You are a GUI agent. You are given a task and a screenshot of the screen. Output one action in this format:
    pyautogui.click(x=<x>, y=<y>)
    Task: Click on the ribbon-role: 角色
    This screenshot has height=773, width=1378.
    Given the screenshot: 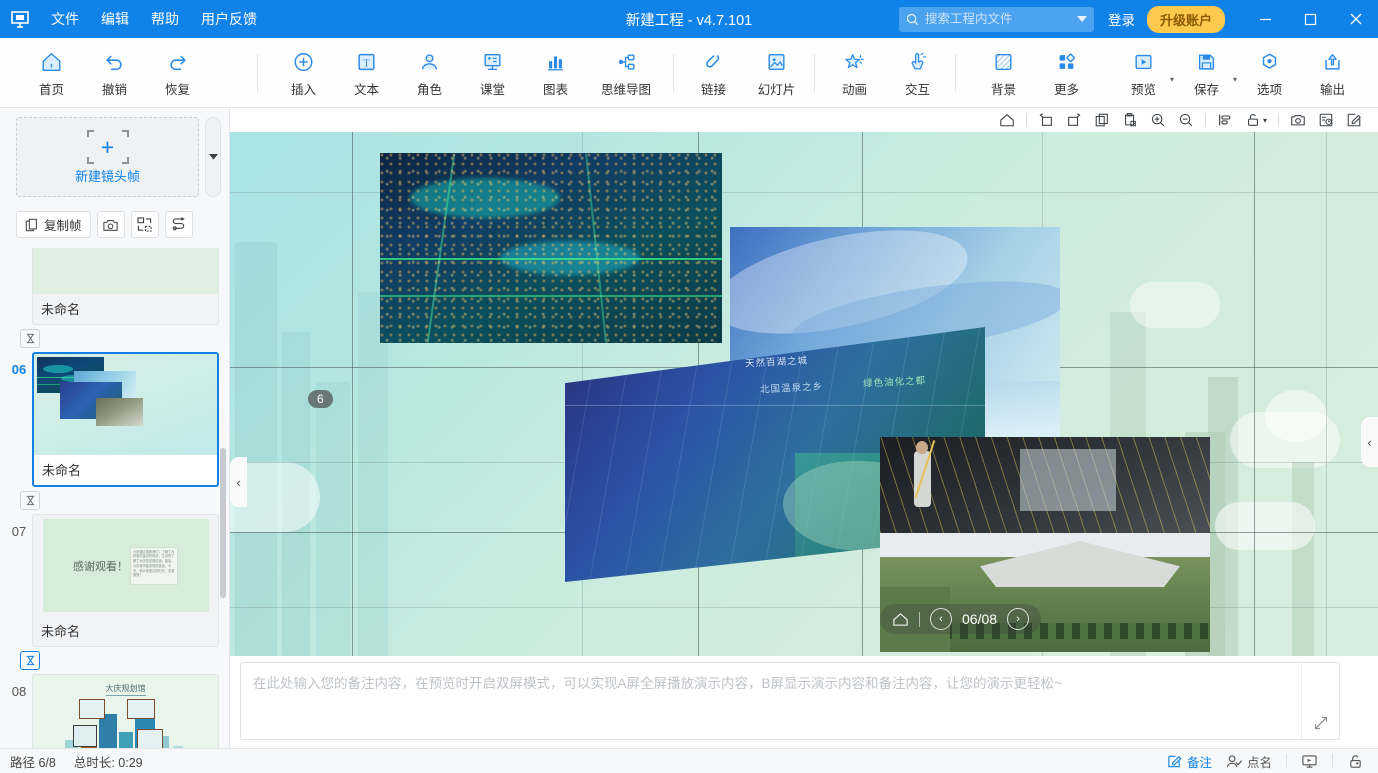 What is the action you would take?
    pyautogui.click(x=429, y=73)
    